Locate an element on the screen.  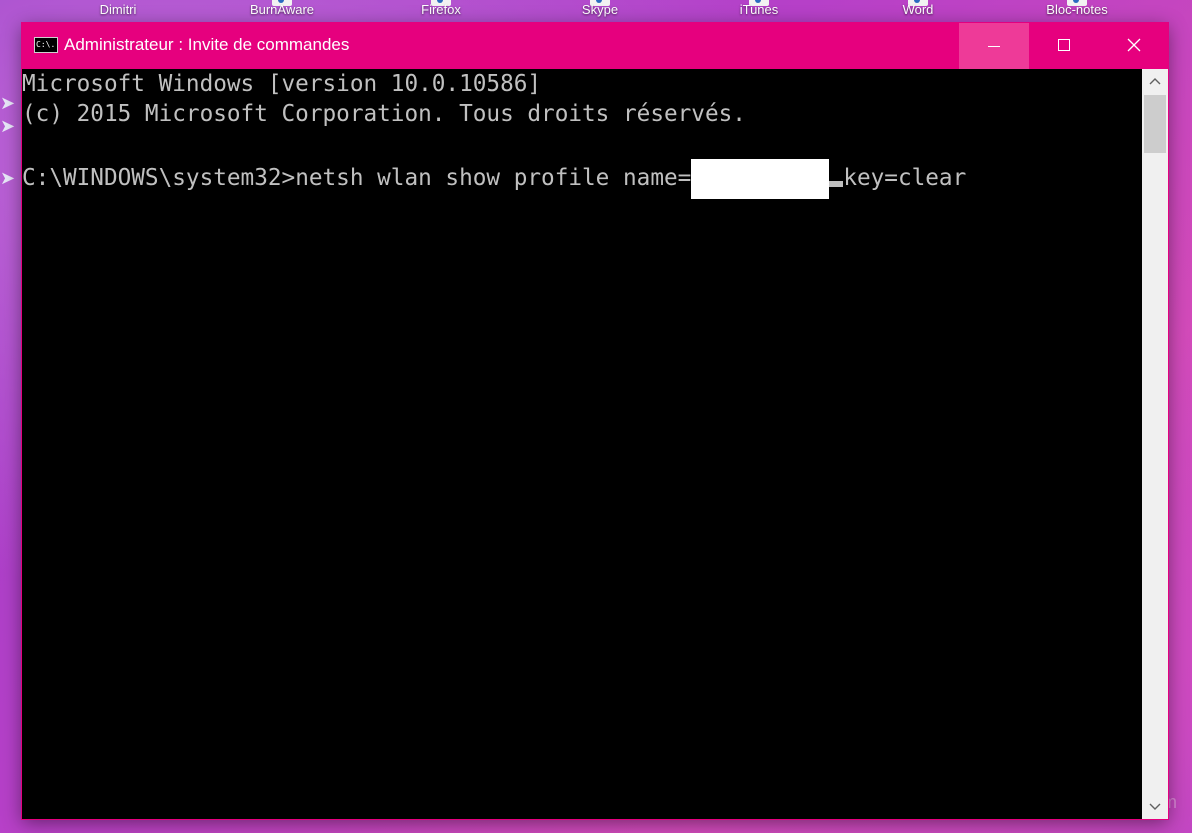
desktop-icon-label: Skype is located at coordinates (600, 9).